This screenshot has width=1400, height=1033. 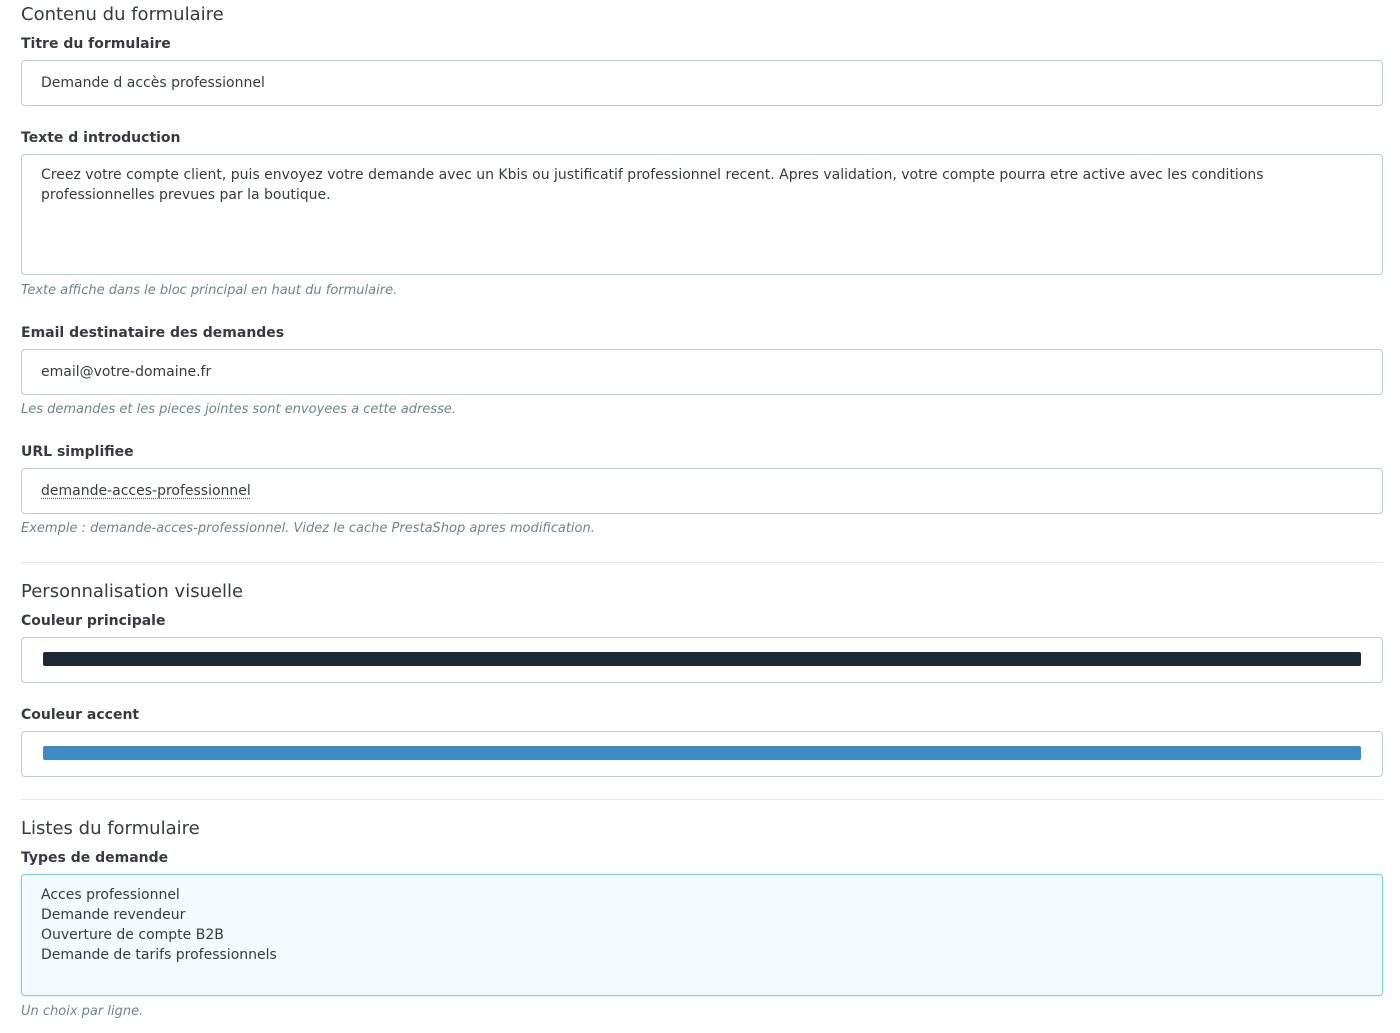 I want to click on friendly-url-label: URL simplifiee, so click(x=77, y=452).